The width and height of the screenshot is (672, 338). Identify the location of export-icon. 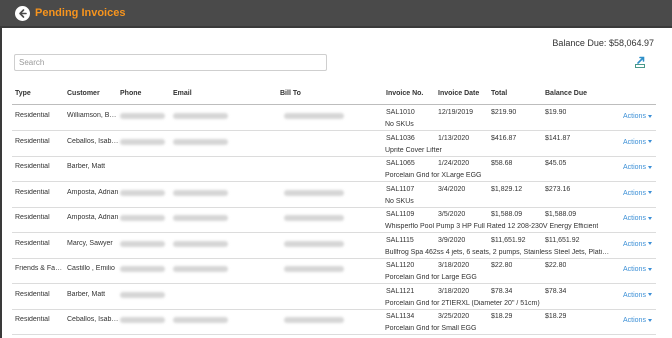
(641, 62).